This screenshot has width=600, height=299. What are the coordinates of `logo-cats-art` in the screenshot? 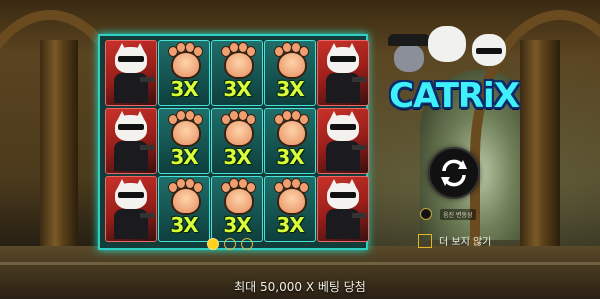 It's located at (453, 50).